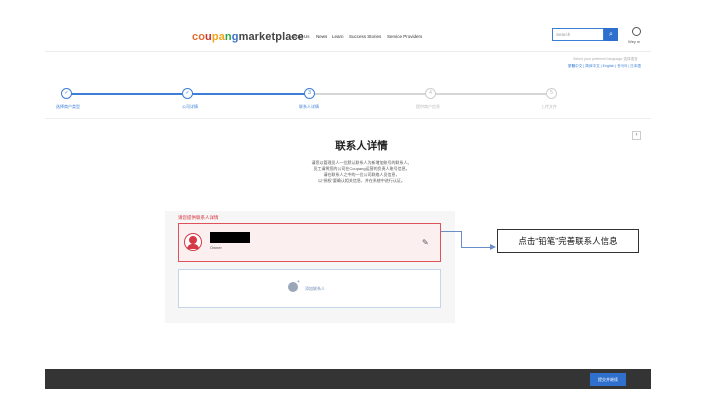 This screenshot has width=723, height=401. What do you see at coordinates (348, 379) in the screenshot?
I see `footer-bar` at bounding box center [348, 379].